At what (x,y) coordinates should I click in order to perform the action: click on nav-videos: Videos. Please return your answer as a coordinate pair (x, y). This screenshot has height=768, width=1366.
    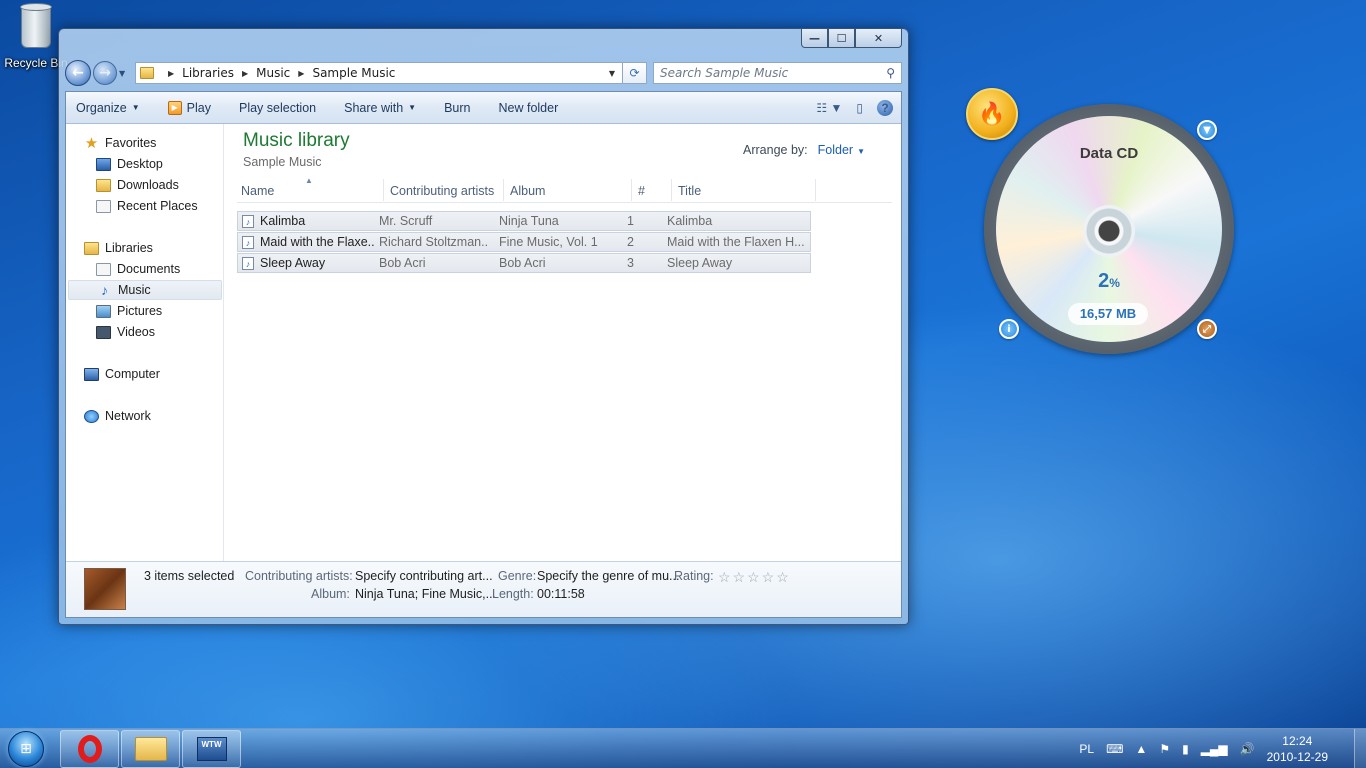
    Looking at the image, I should click on (125, 332).